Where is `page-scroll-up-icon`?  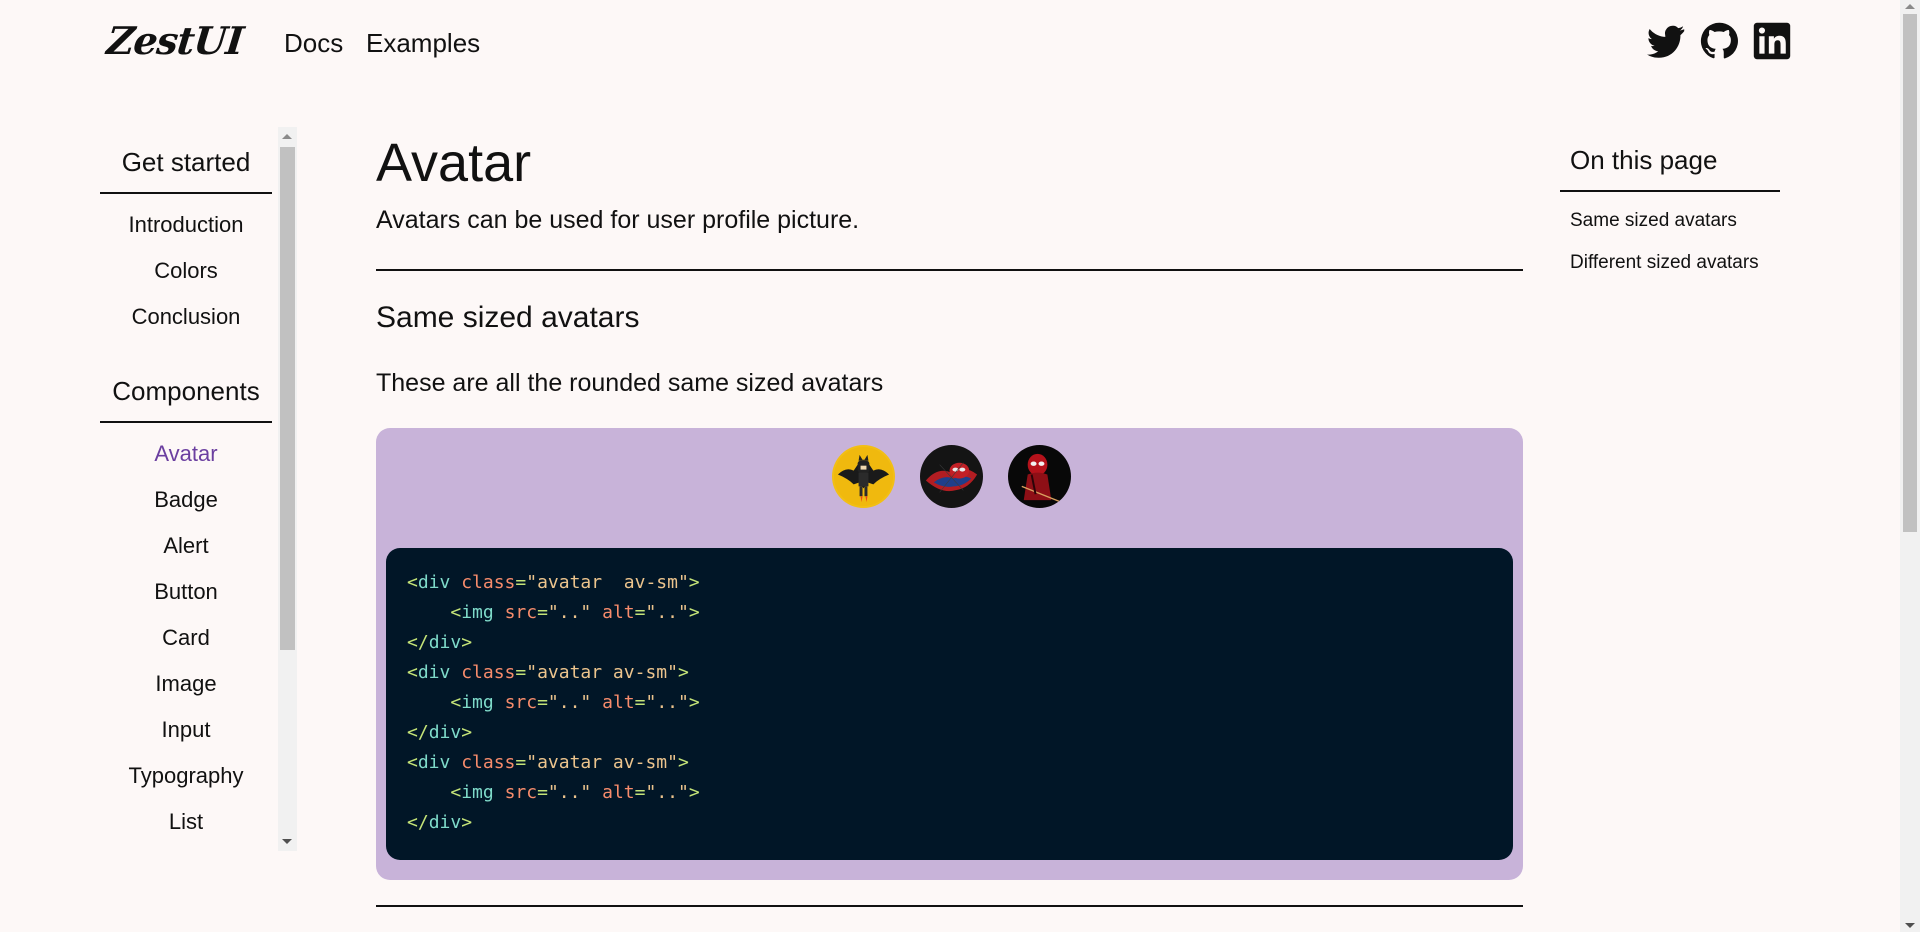 page-scroll-up-icon is located at coordinates (1910, 6).